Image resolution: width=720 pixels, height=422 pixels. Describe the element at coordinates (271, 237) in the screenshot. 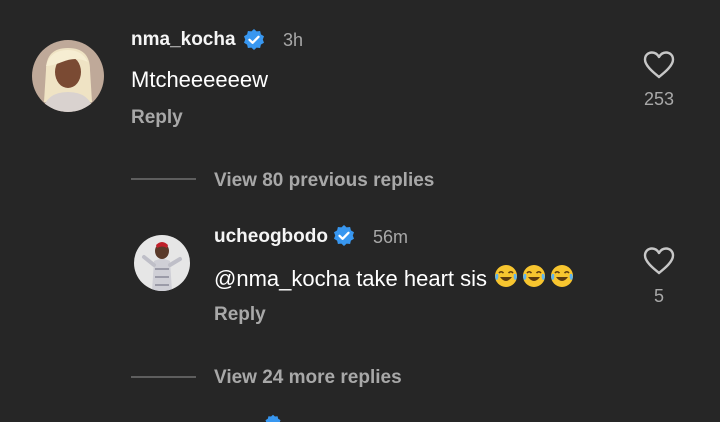

I see `reply-username: ucheogbodo` at that location.